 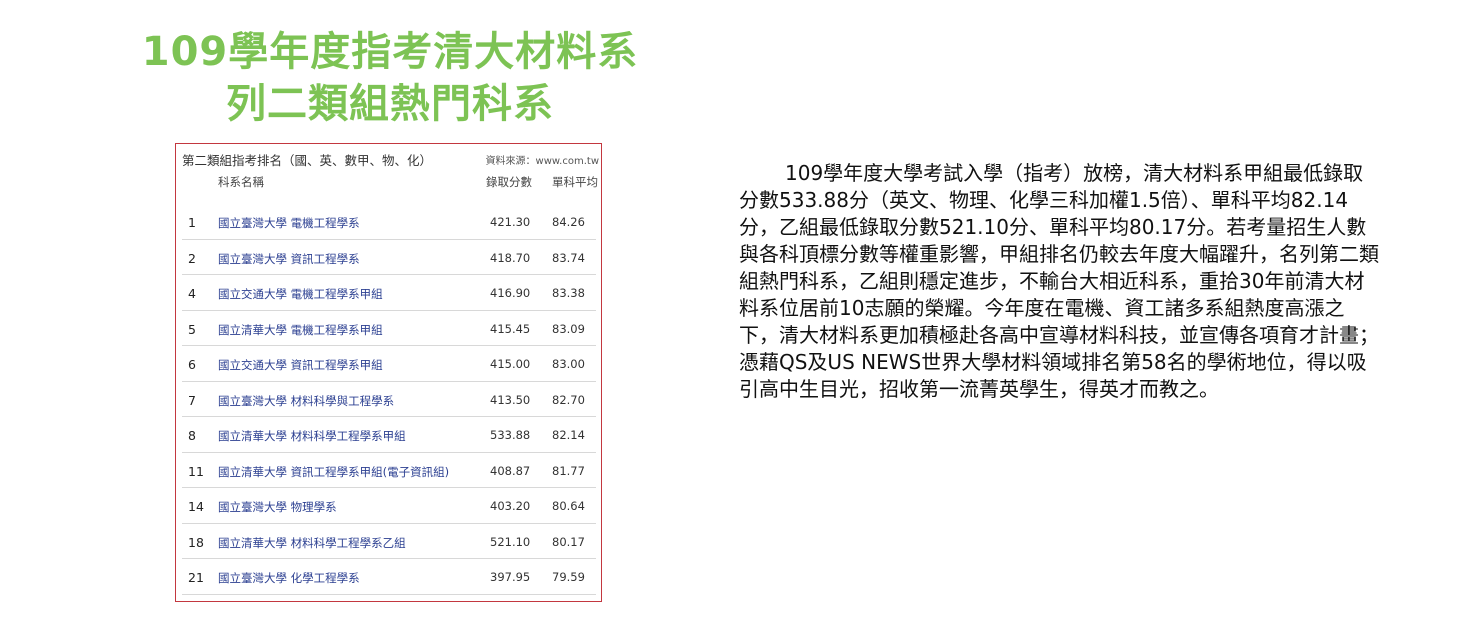 I want to click on title-line-1: 109學年度指考清大材料系, so click(x=390, y=52).